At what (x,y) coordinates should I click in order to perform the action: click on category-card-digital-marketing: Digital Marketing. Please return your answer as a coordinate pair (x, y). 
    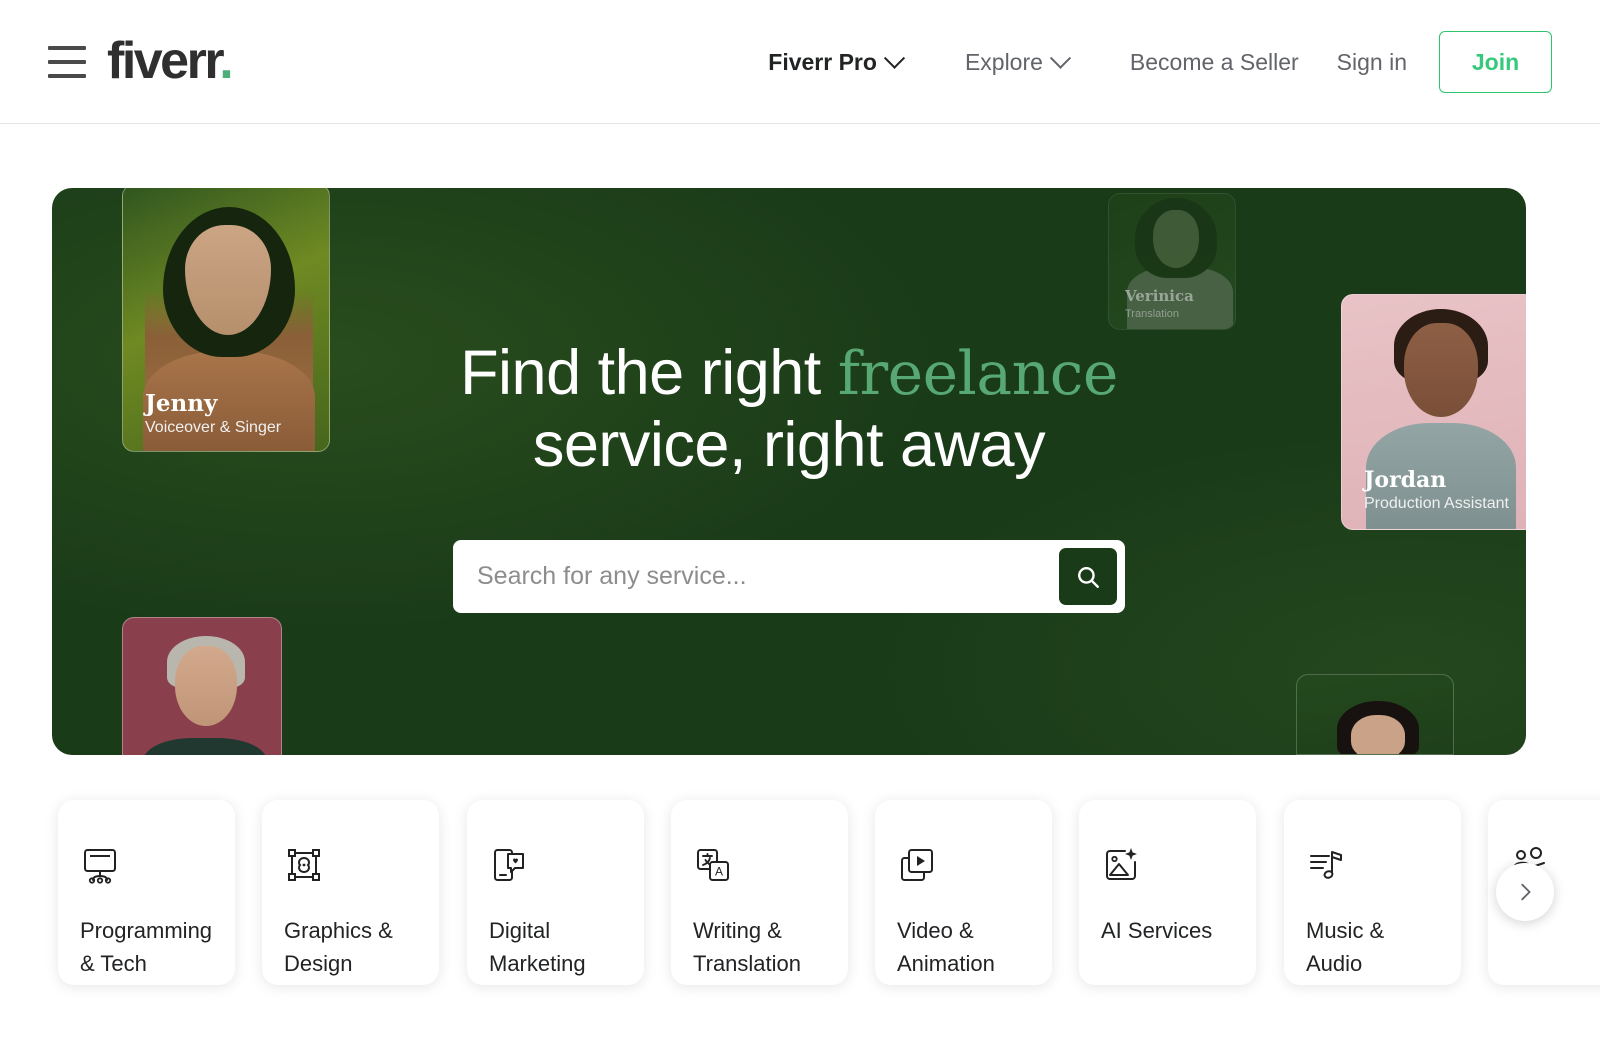
    Looking at the image, I should click on (555, 892).